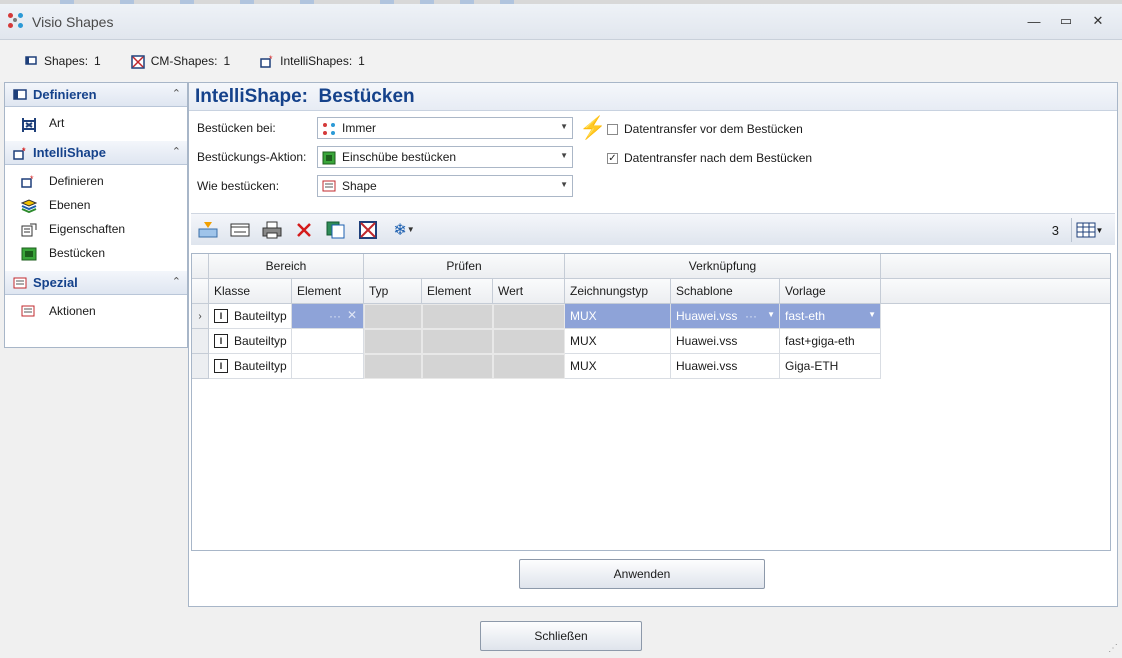 Image resolution: width=1122 pixels, height=658 pixels. I want to click on columns-icon, so click(240, 230).